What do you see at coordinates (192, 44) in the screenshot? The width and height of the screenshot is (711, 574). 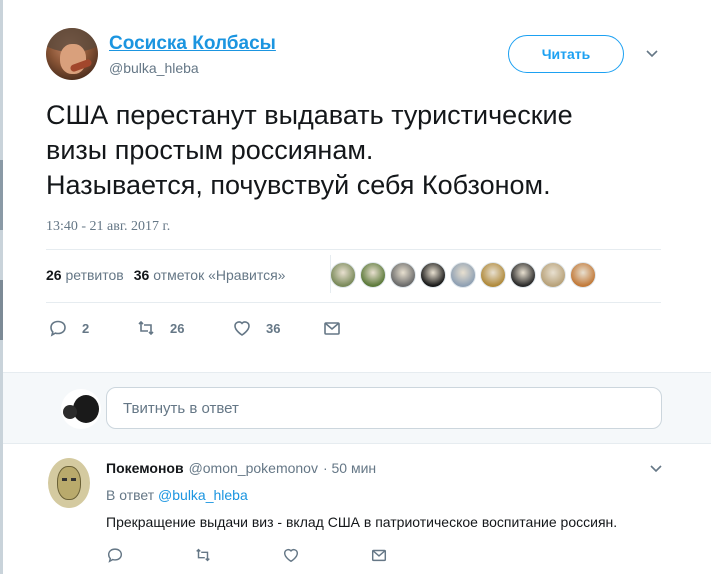 I see `author-name: Сосиска Колбасы` at bounding box center [192, 44].